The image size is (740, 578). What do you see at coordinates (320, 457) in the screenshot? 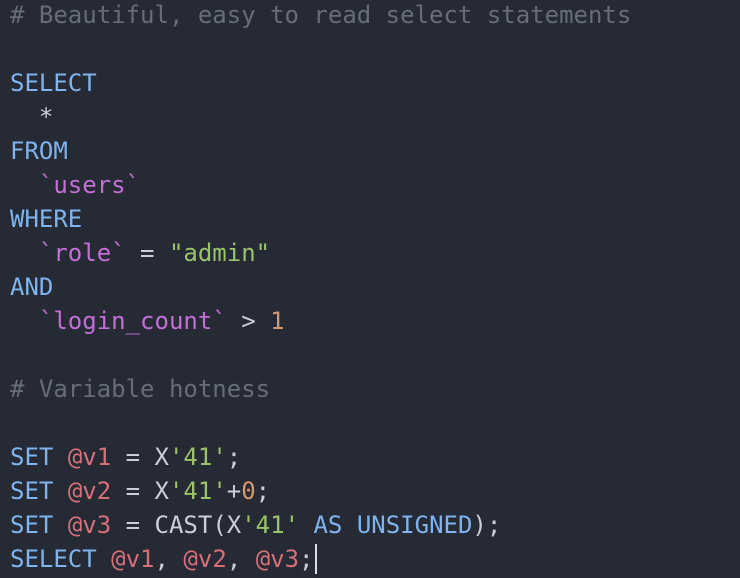
I see `code-line: SET @v1 = X'41';` at bounding box center [320, 457].